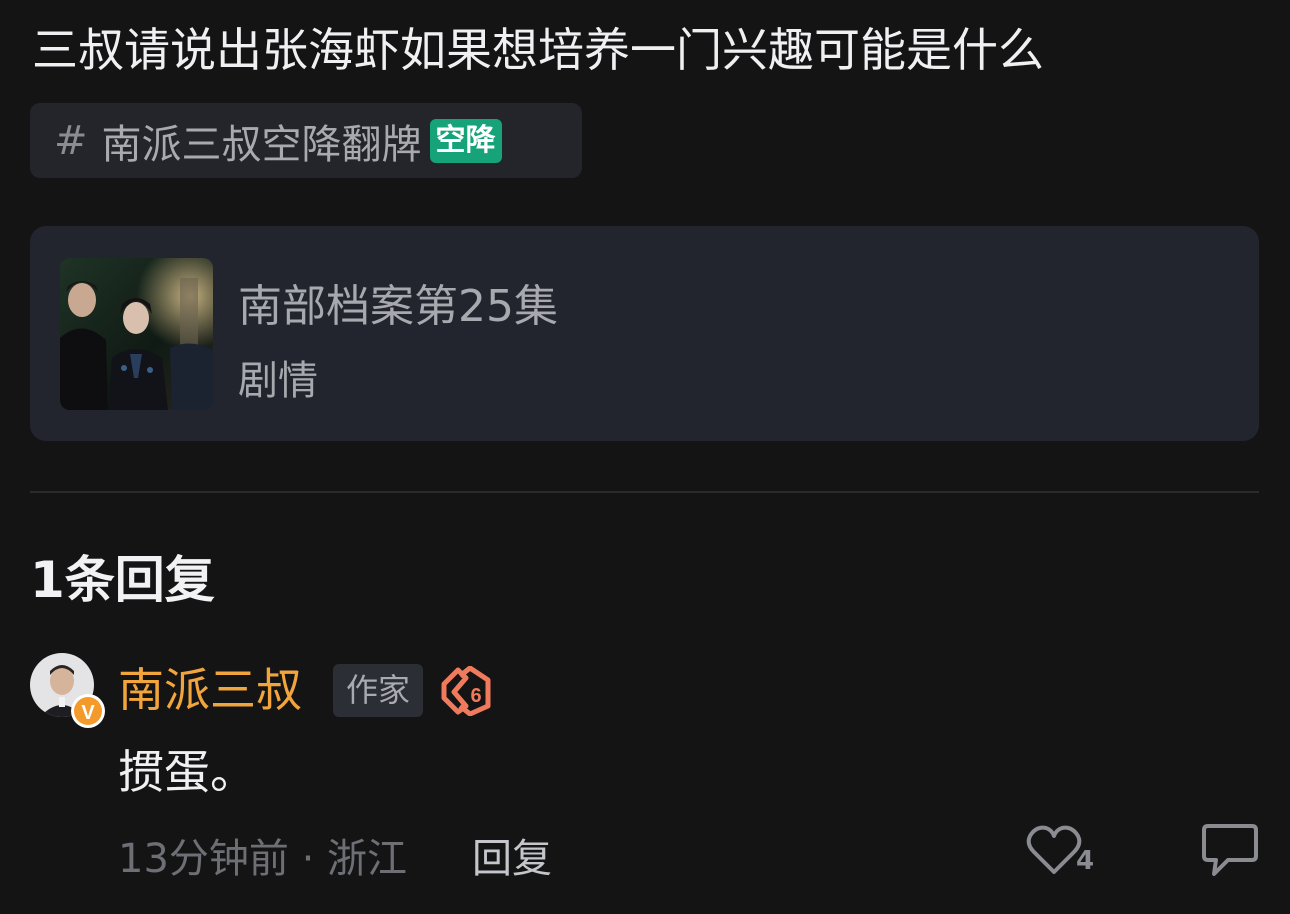  I want to click on topic-badge: 空降, so click(465, 140).